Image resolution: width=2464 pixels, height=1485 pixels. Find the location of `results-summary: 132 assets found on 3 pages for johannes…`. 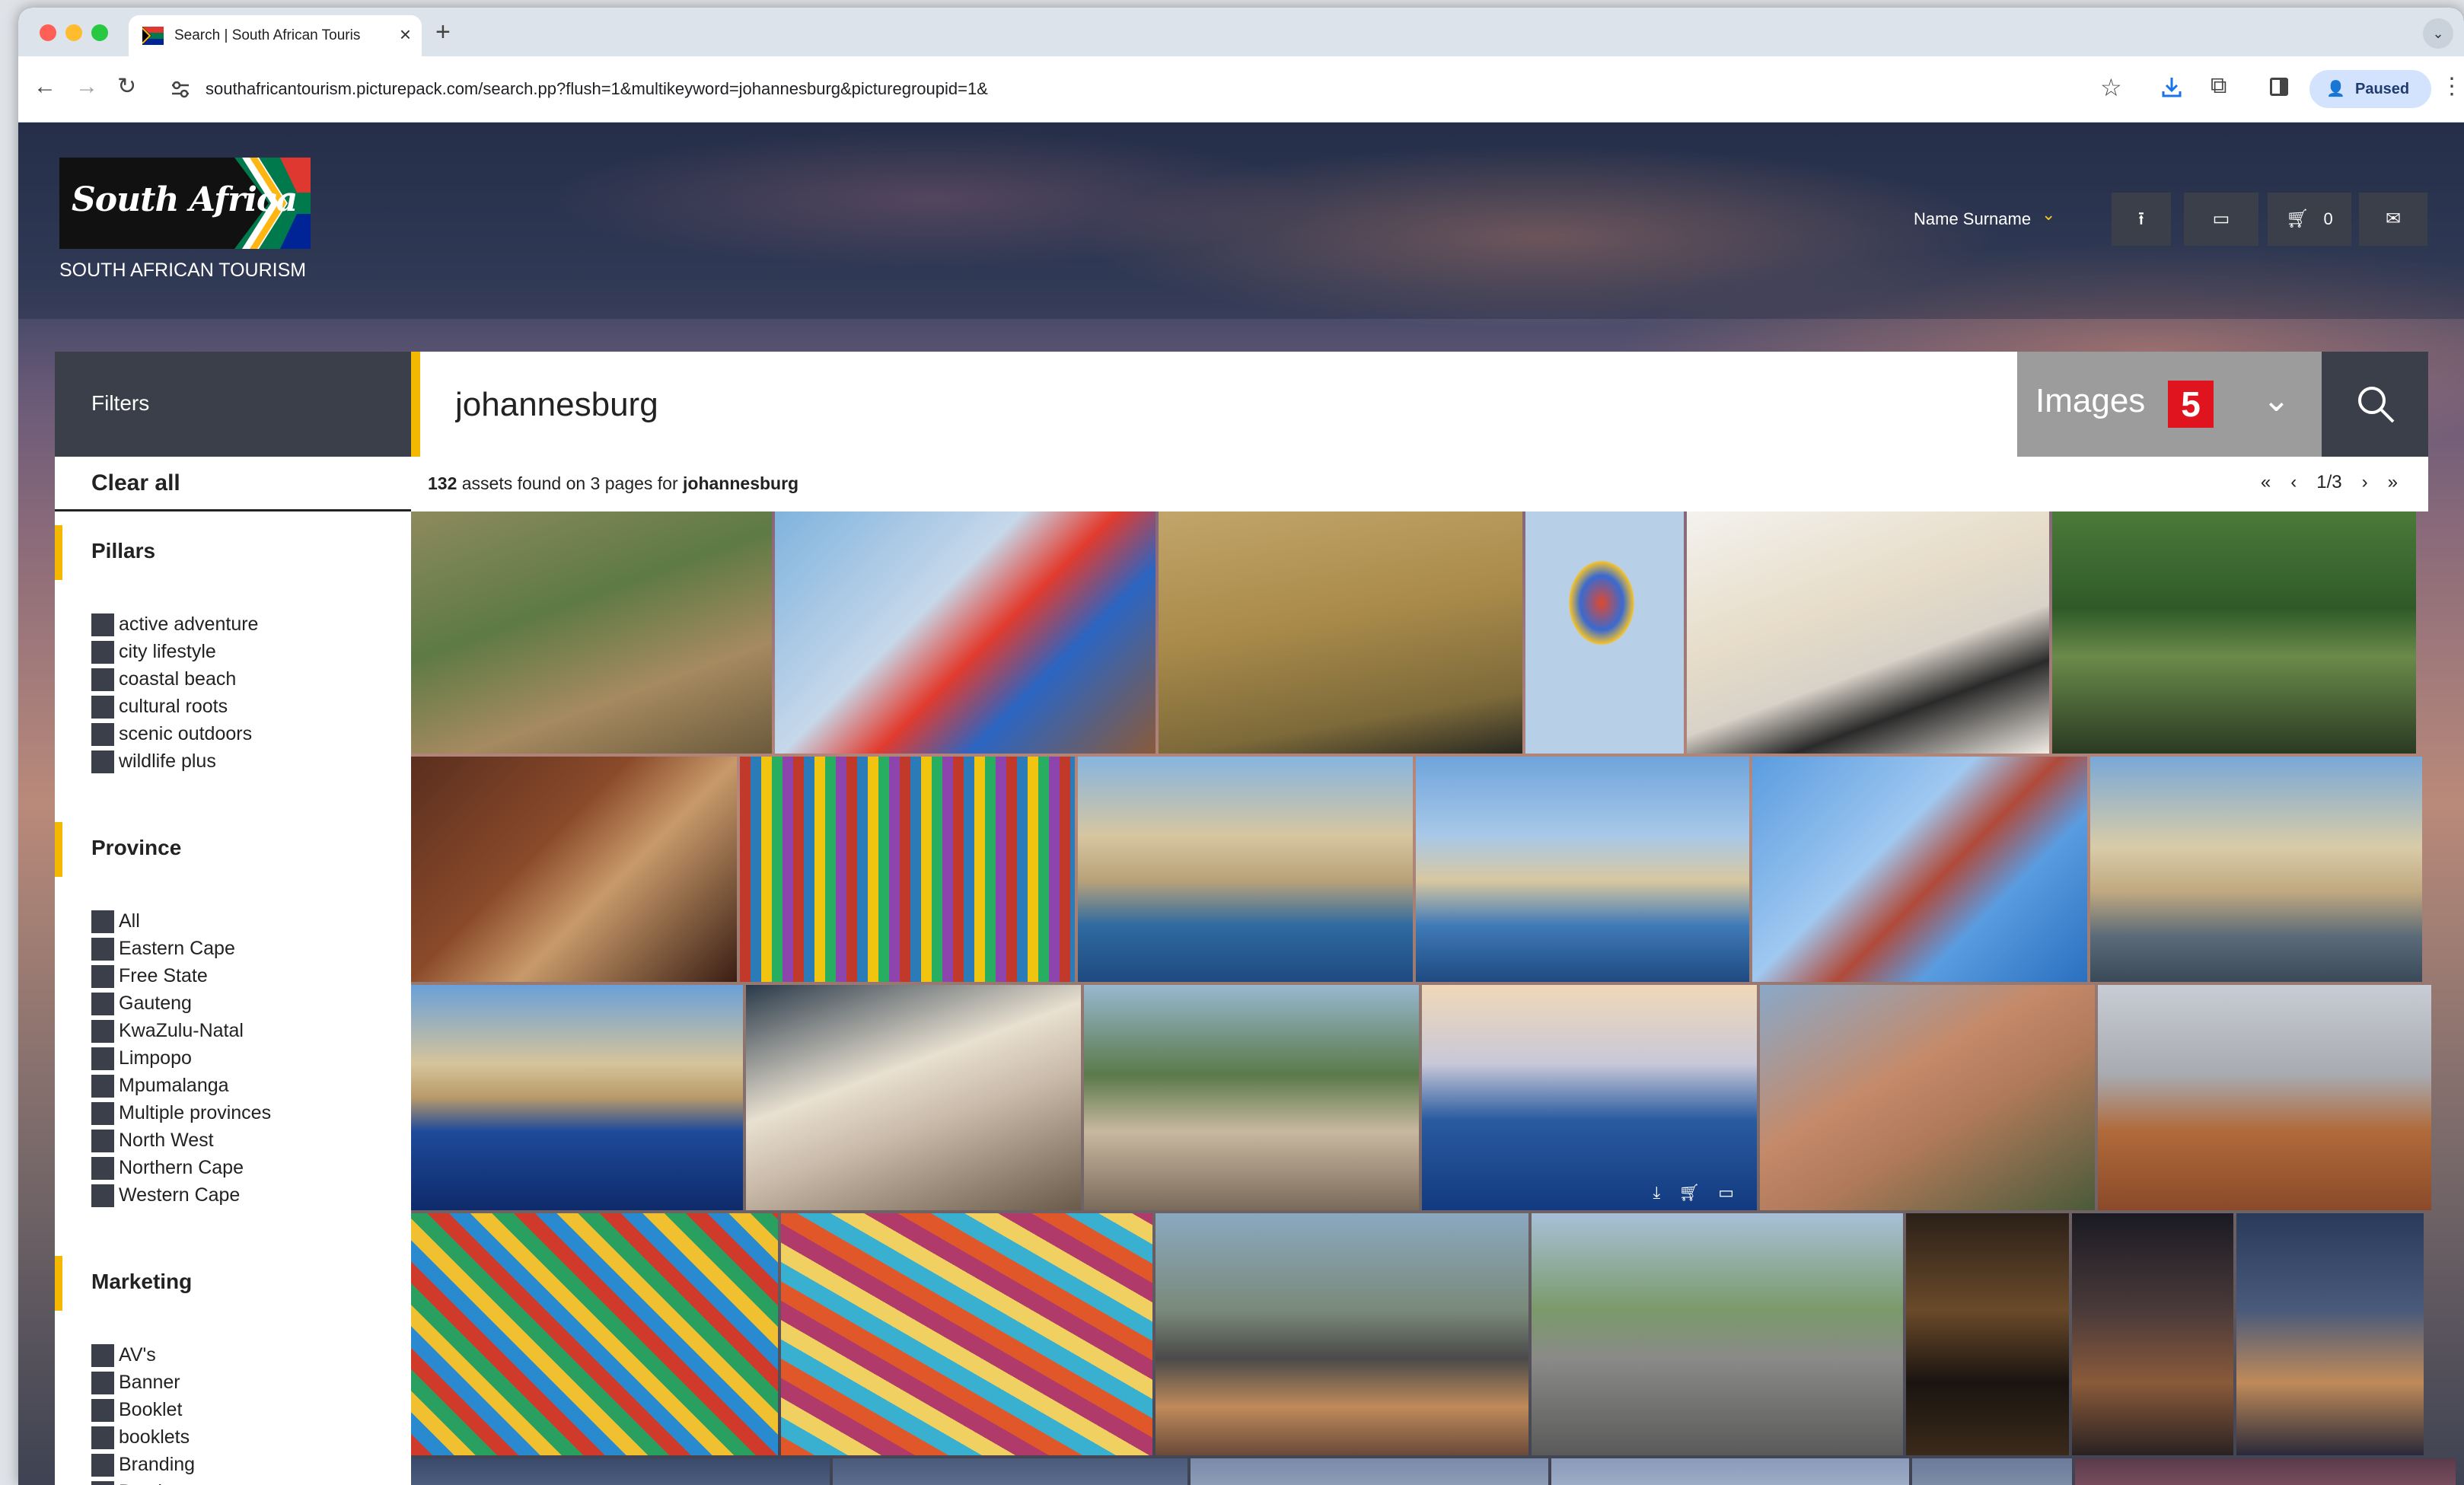

results-summary: 132 assets found on 3 pages for johannes… is located at coordinates (613, 483).